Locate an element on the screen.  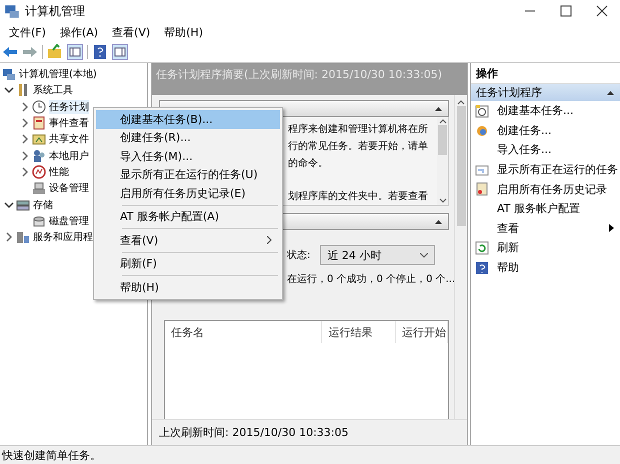
context-menu-item: 帮助(H) is located at coordinates (188, 287).